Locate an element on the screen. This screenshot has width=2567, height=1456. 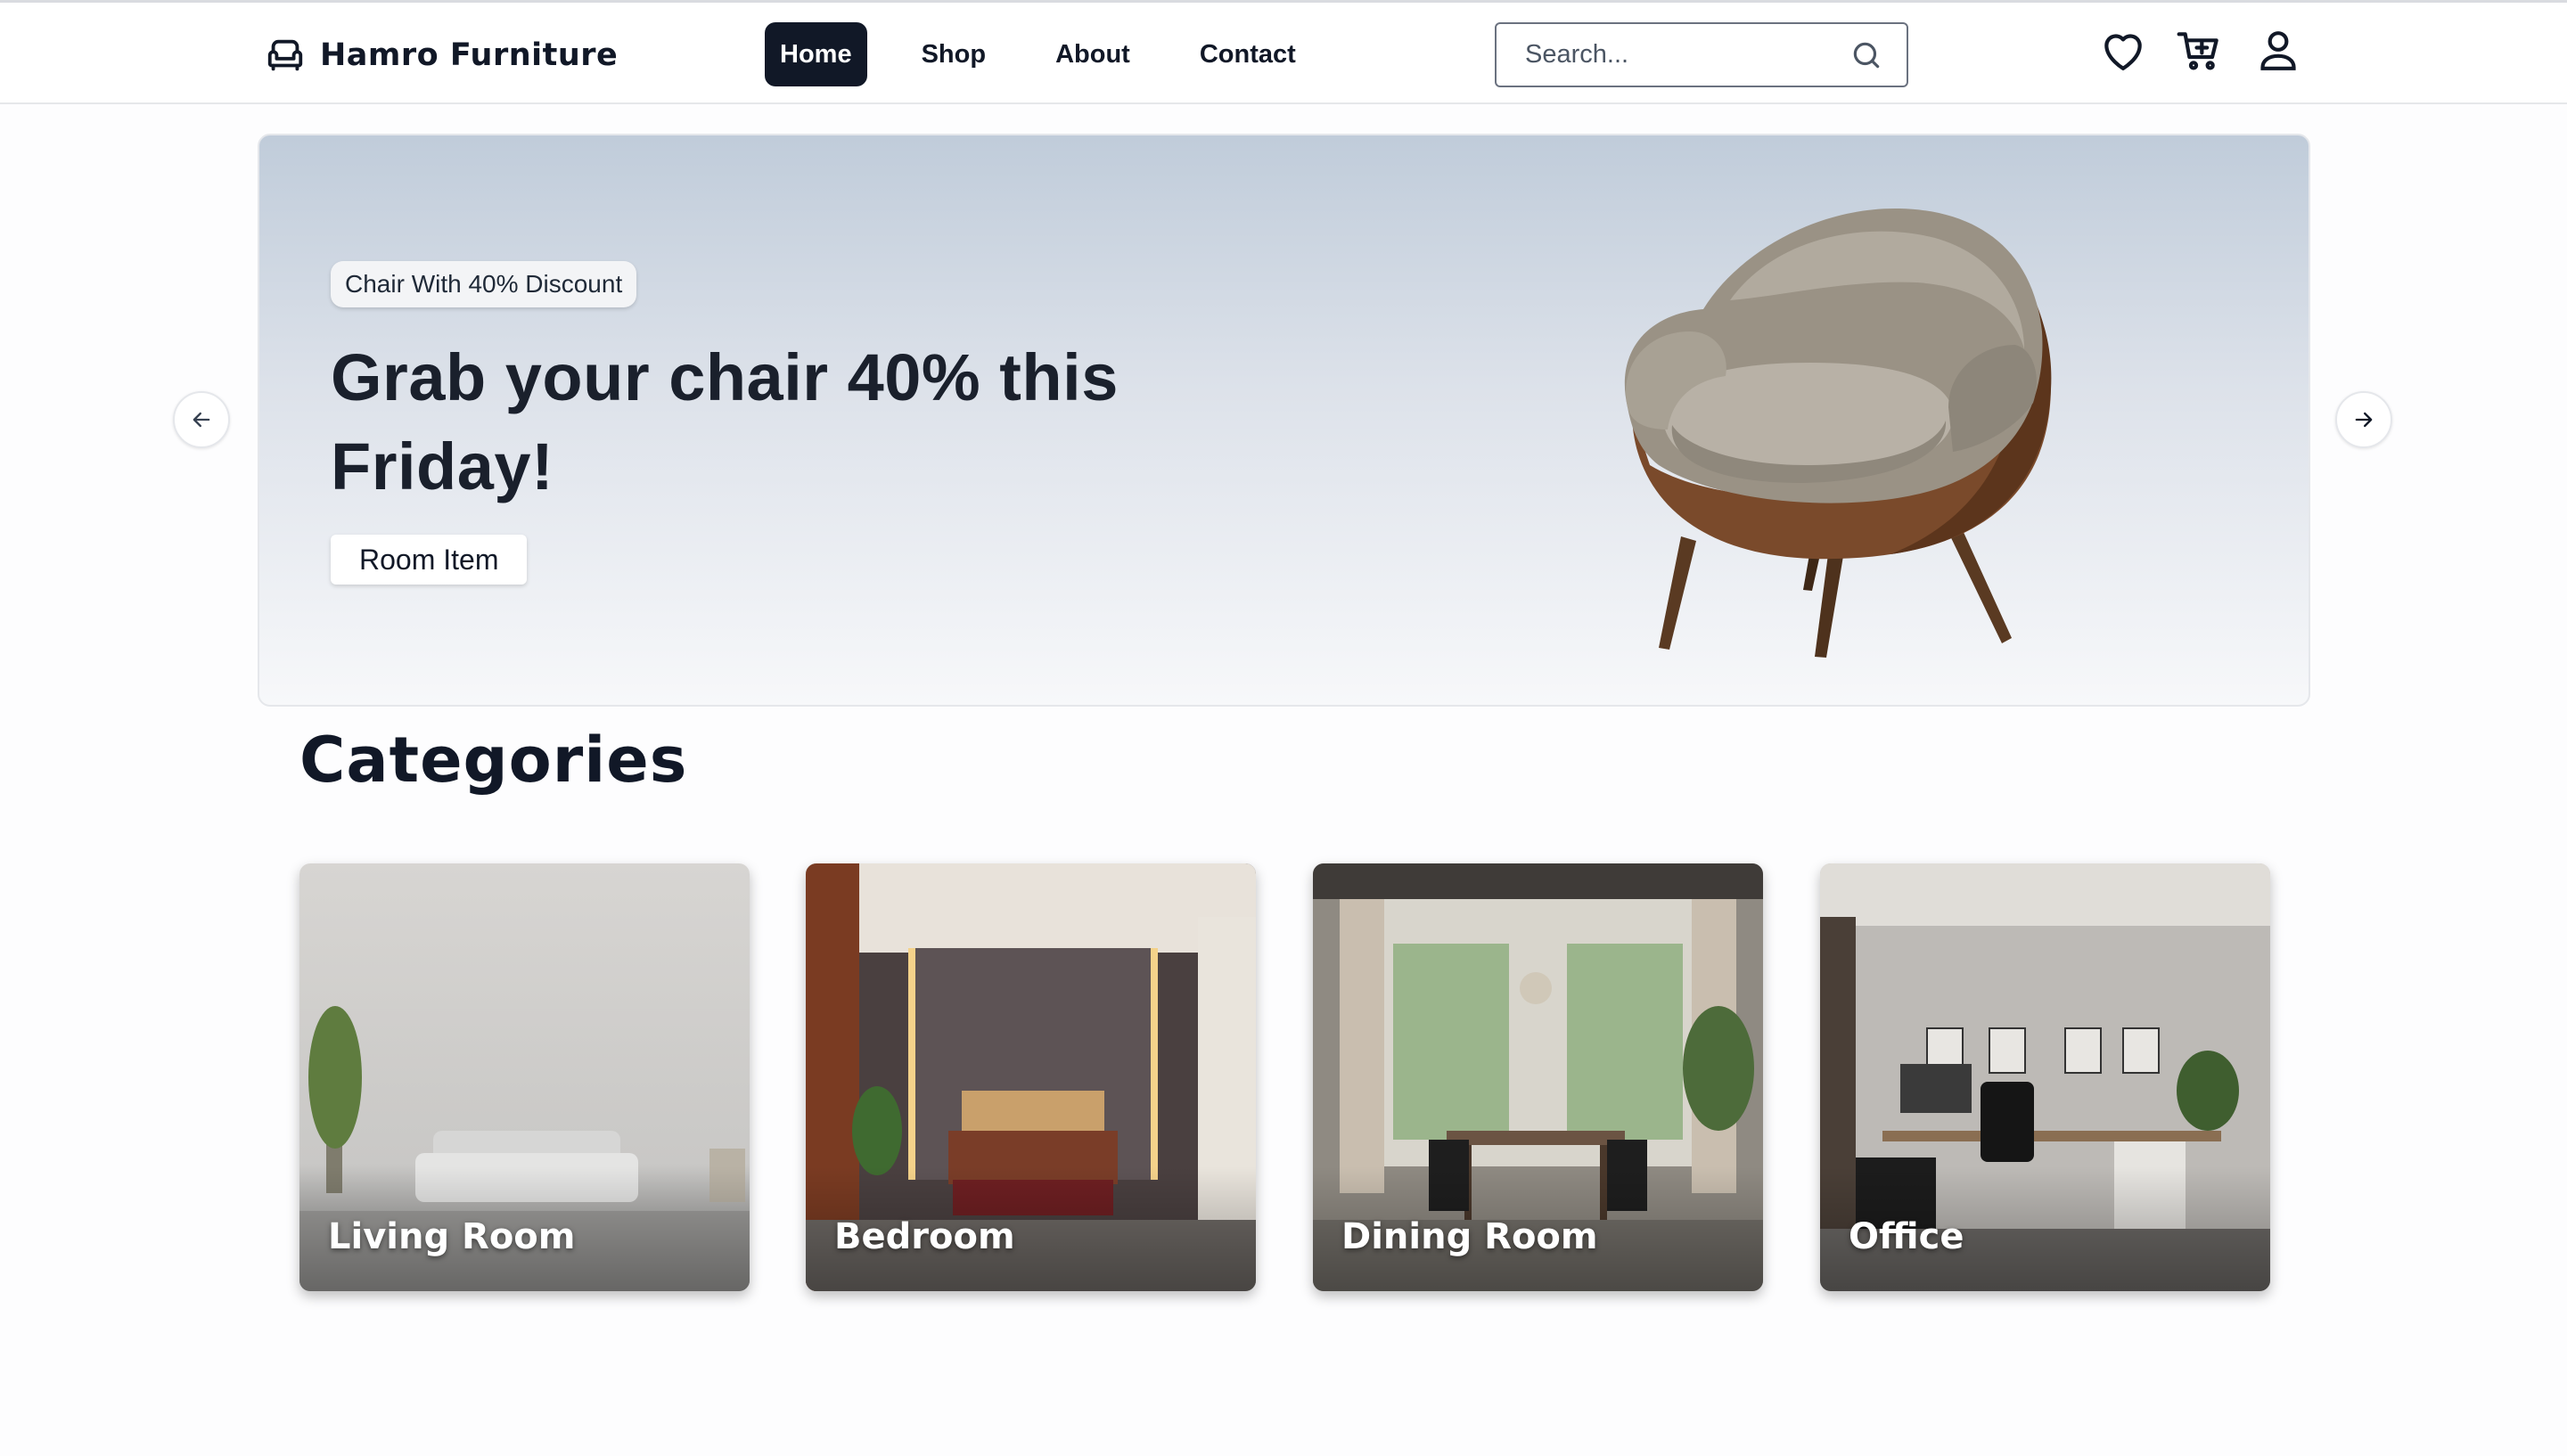
category-label: Office is located at coordinates (1907, 1237).